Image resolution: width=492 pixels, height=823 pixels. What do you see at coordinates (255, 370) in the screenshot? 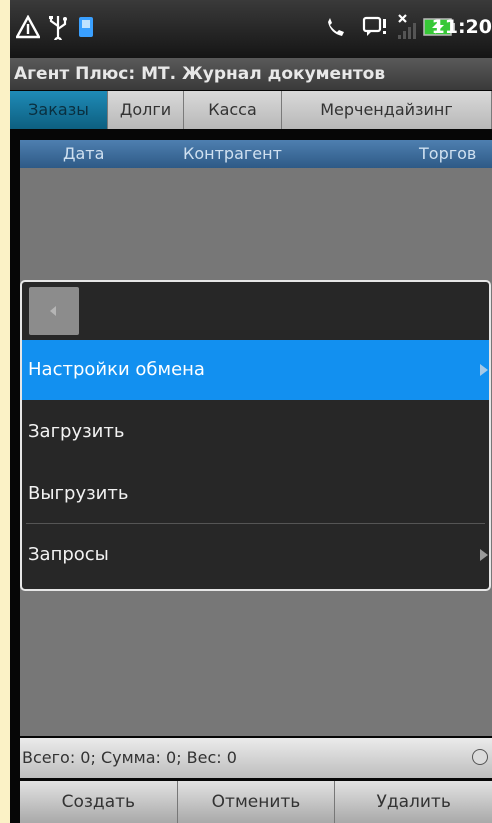
I see `menu-item-exchange-settings: Настройки обмена` at bounding box center [255, 370].